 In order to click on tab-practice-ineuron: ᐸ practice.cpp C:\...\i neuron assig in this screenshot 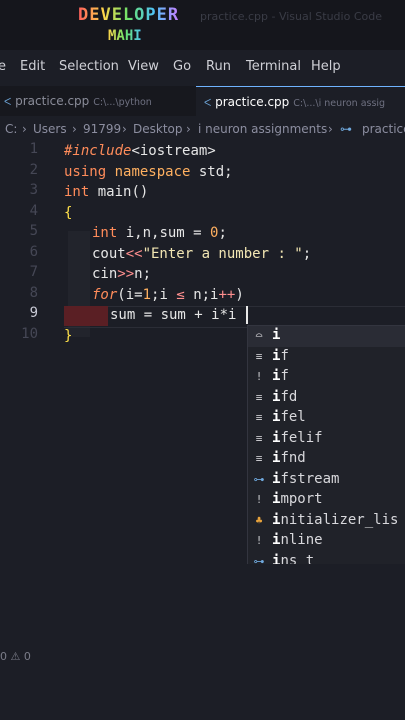, I will do `click(300, 101)`.